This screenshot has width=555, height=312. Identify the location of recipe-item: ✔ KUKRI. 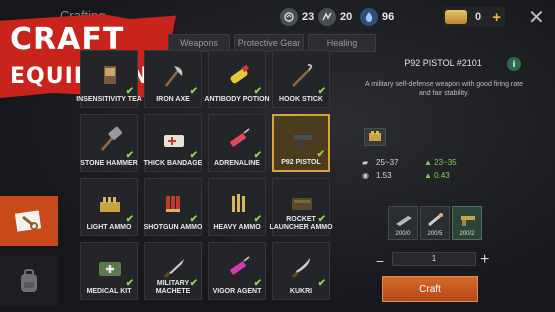
(301, 271).